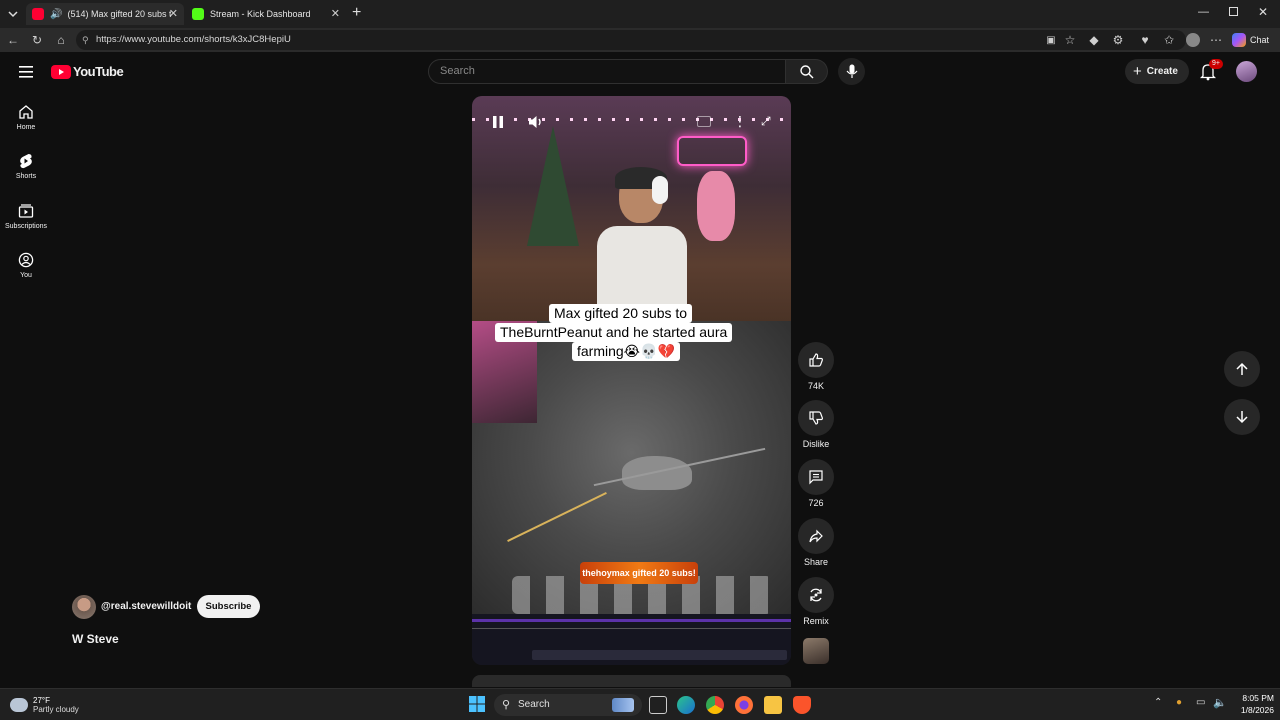  Describe the element at coordinates (1263, 12) in the screenshot. I see `close-window-icon: ✕` at that location.